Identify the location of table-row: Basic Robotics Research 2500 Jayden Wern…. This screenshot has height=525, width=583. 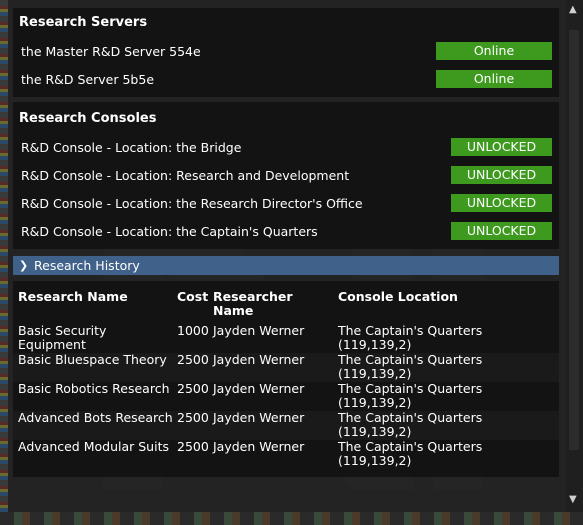
(286, 396).